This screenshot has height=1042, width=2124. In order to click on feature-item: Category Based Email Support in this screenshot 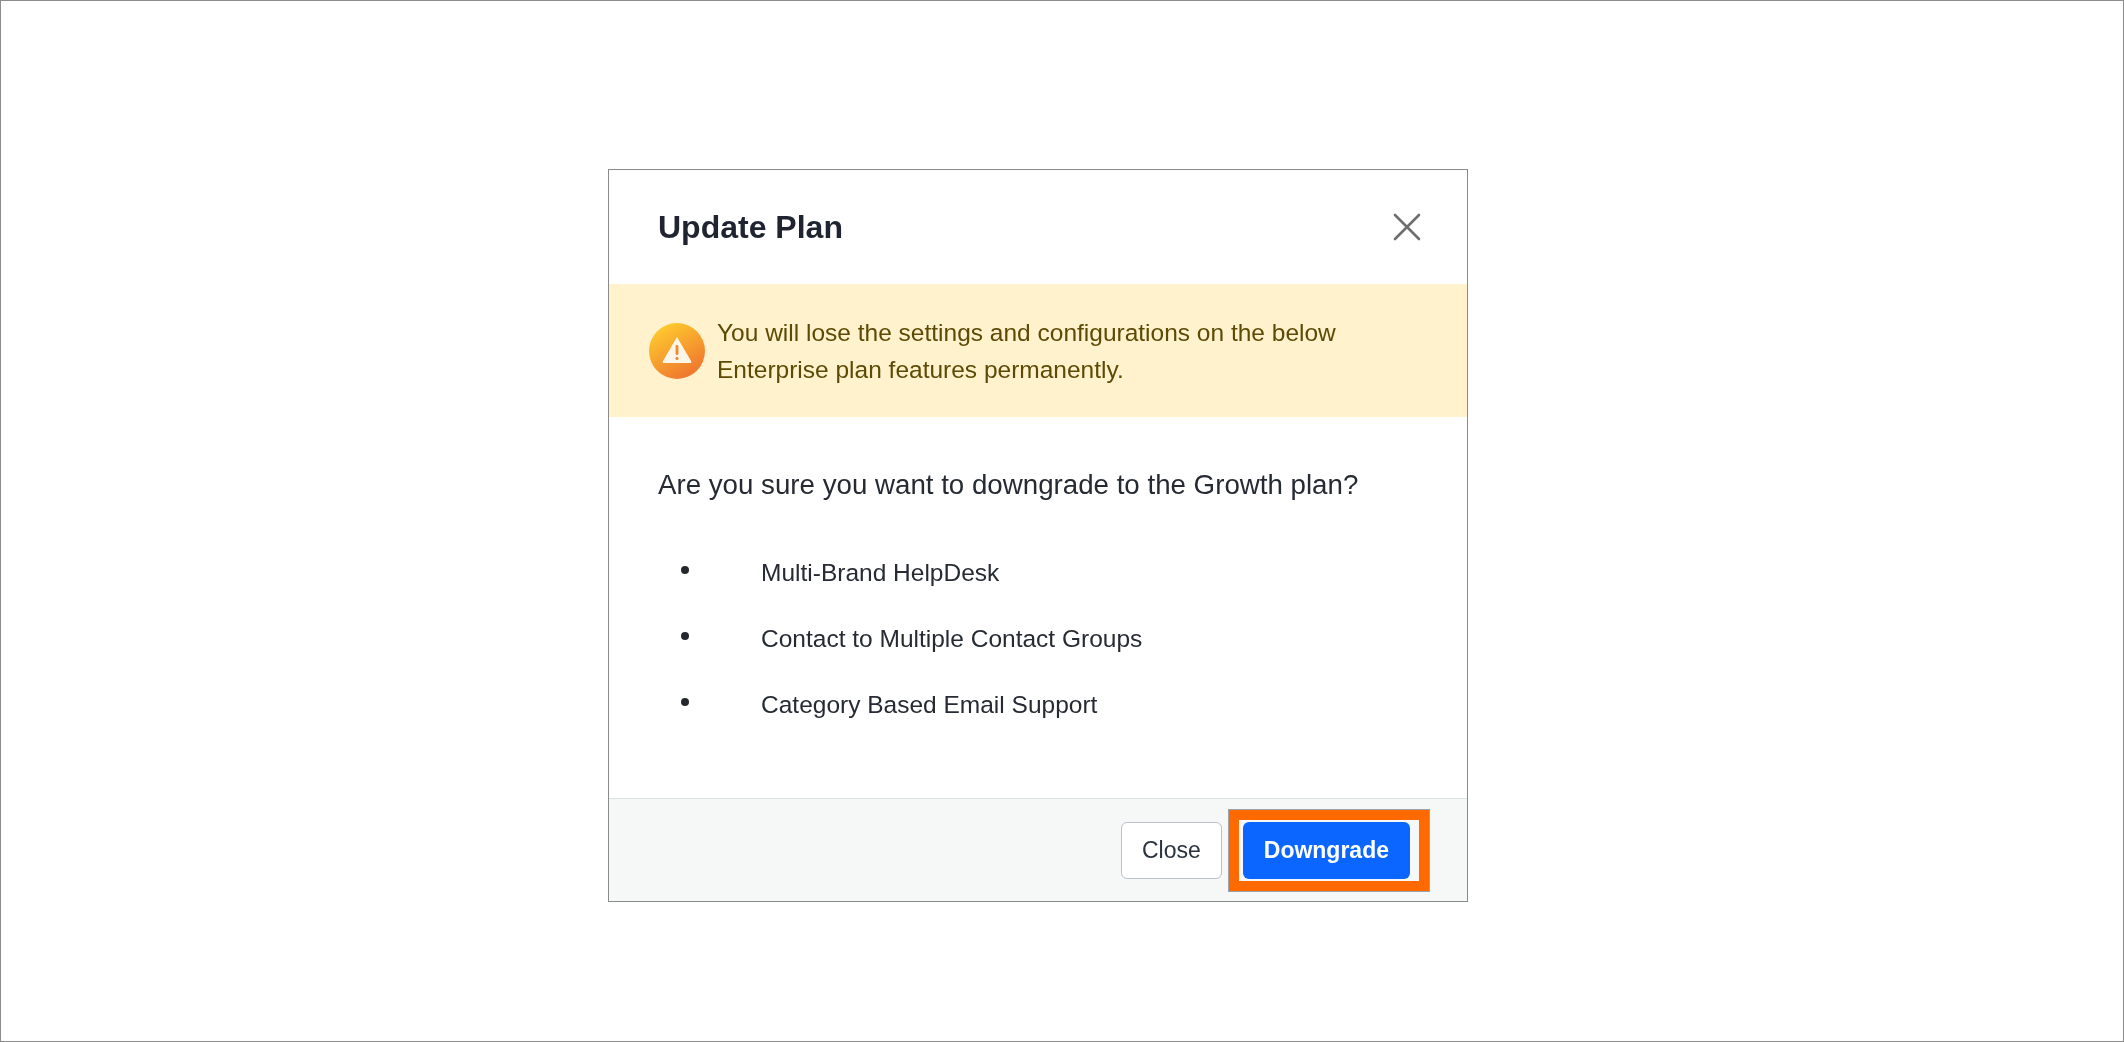, I will do `click(929, 704)`.